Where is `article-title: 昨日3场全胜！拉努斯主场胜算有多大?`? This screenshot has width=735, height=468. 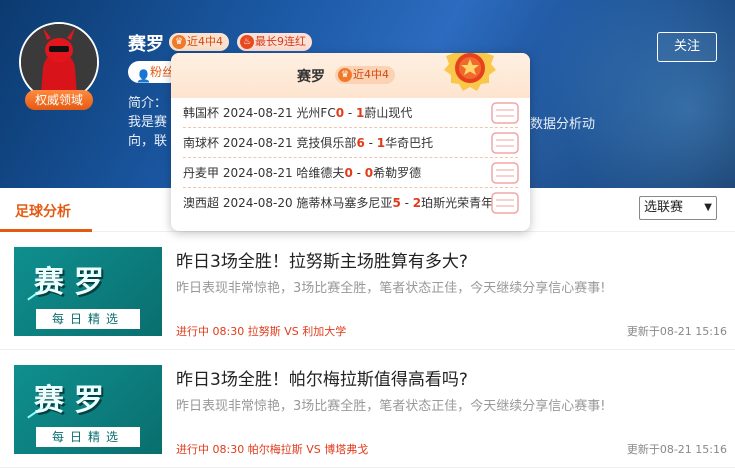
article-title: 昨日3场全胜！拉努斯主场胜算有多大? is located at coordinates (322, 259).